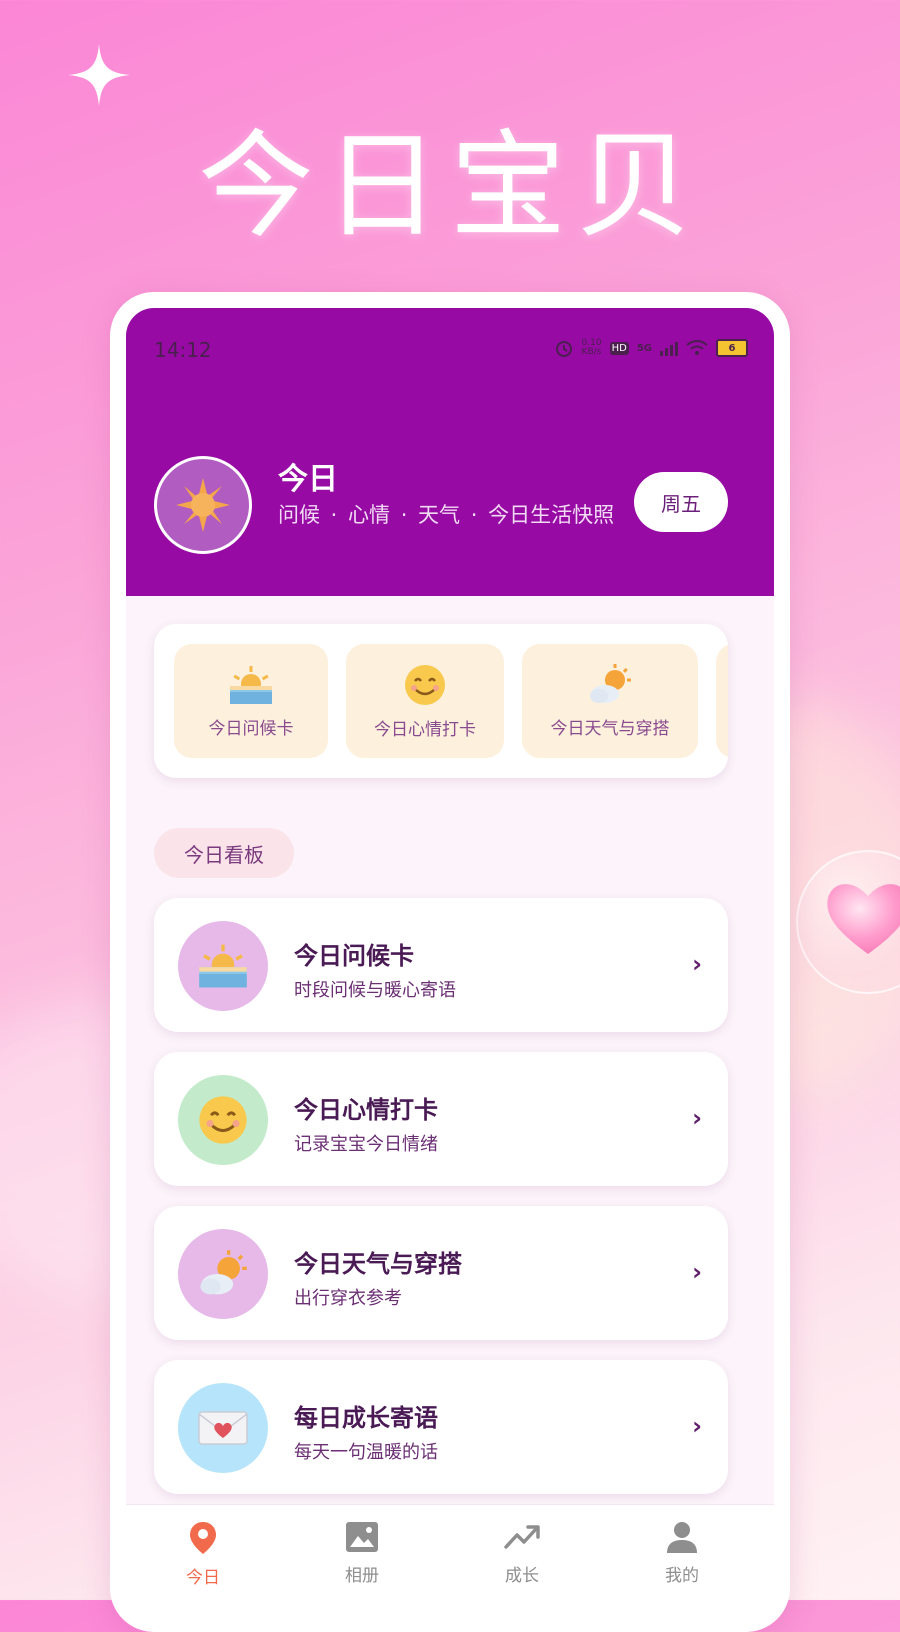  Describe the element at coordinates (682, 1576) in the screenshot. I see `tab-label: 我的` at that location.